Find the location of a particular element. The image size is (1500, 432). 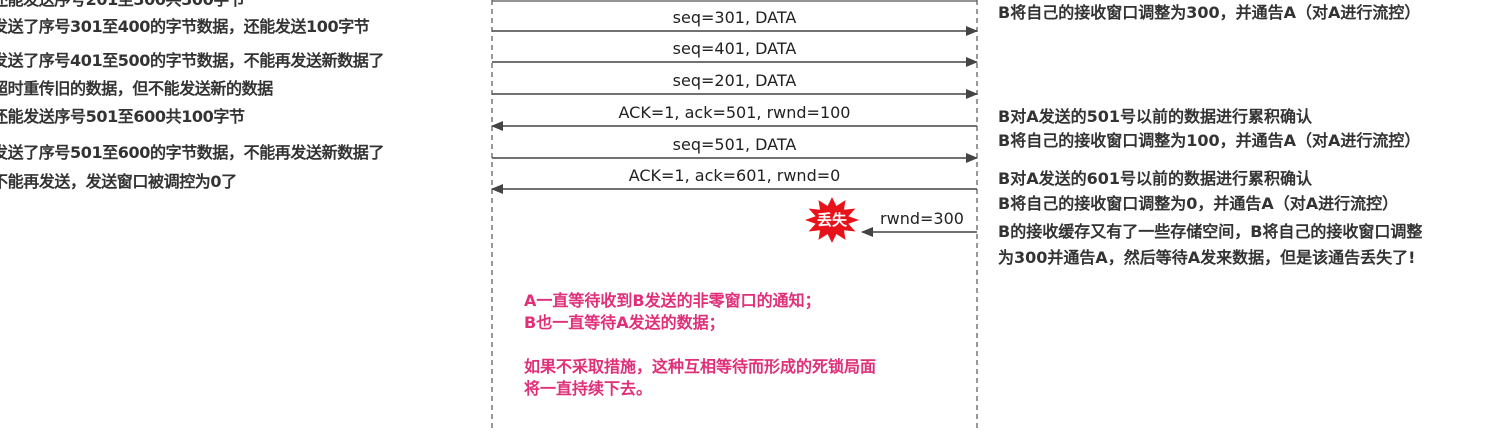

sender-note-5: 还能发送序号501至600共100字节 is located at coordinates (122, 116).